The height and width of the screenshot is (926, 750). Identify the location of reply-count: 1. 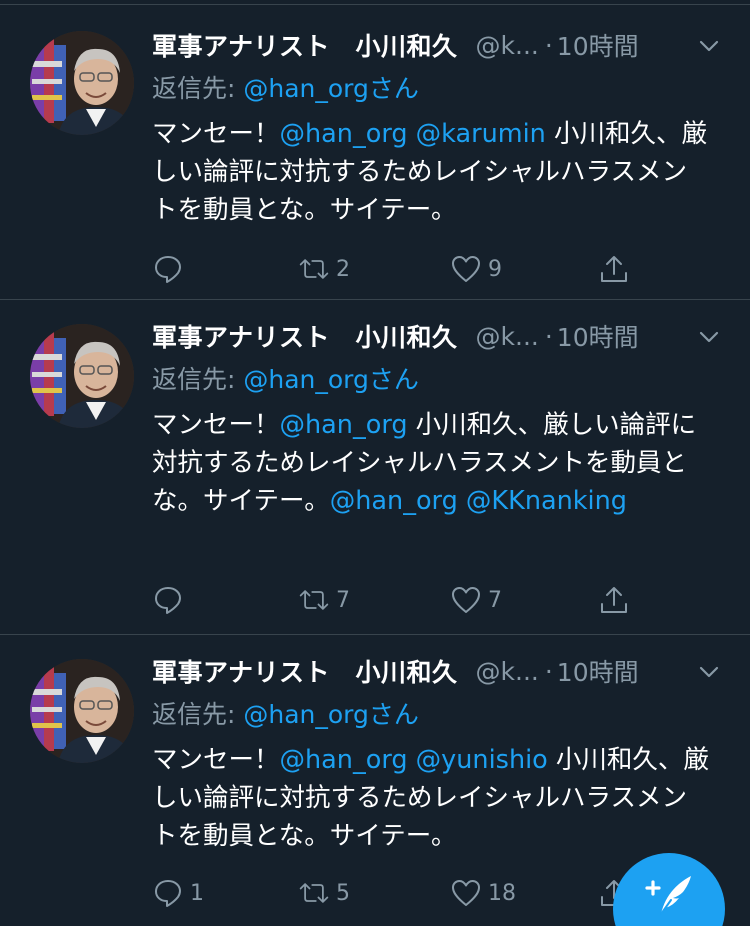
(197, 893).